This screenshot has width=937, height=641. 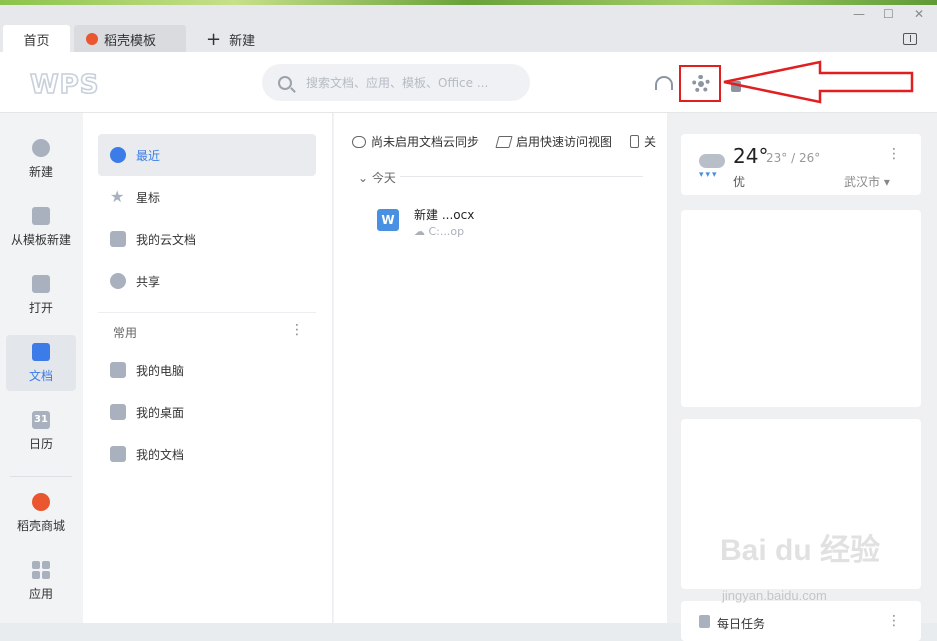 What do you see at coordinates (118, 454) in the screenshot?
I see `folder-shortcut-icon` at bounding box center [118, 454].